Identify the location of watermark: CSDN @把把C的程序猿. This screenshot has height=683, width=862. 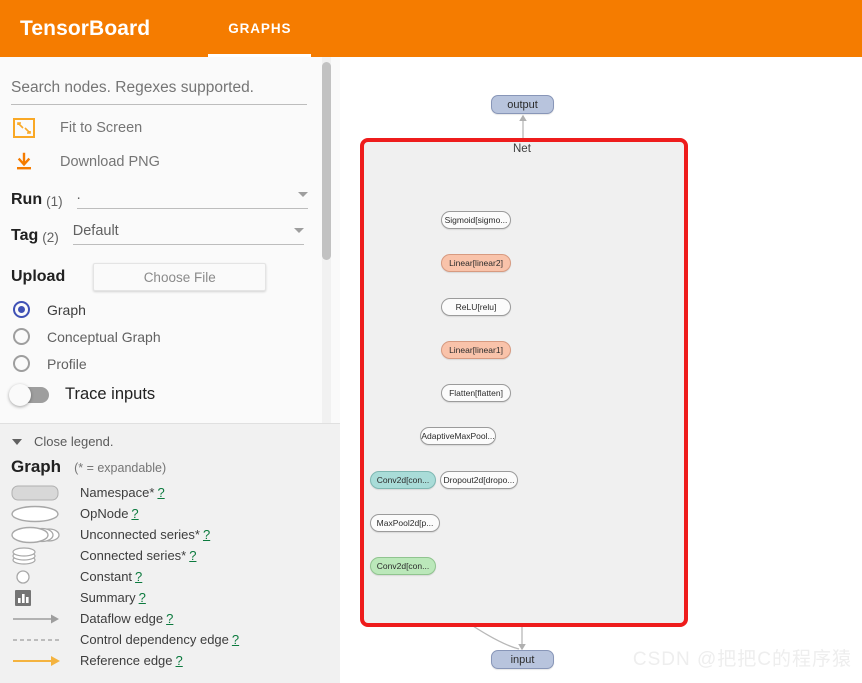
(742, 659).